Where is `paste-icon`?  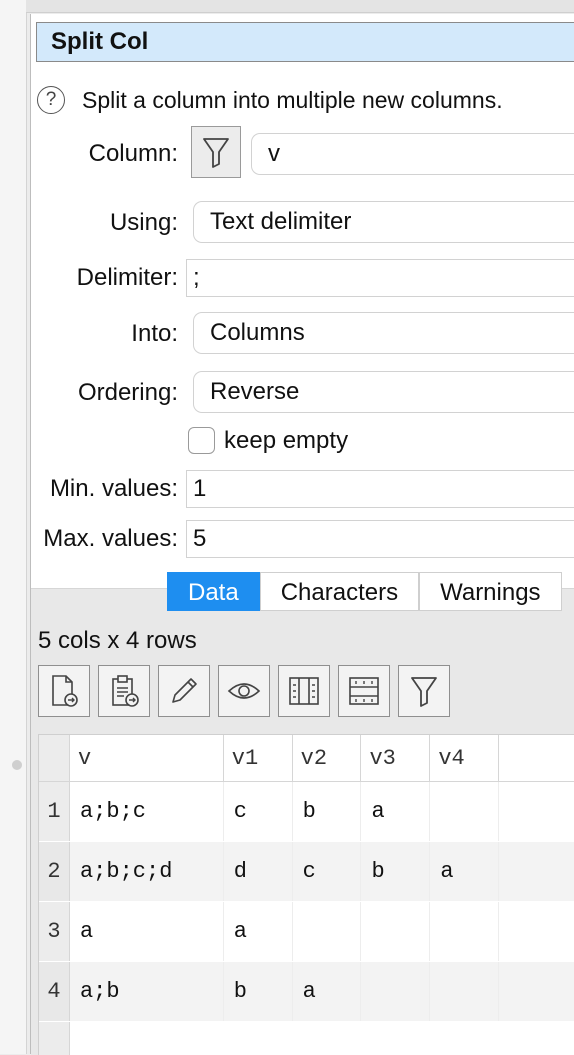 paste-icon is located at coordinates (124, 691).